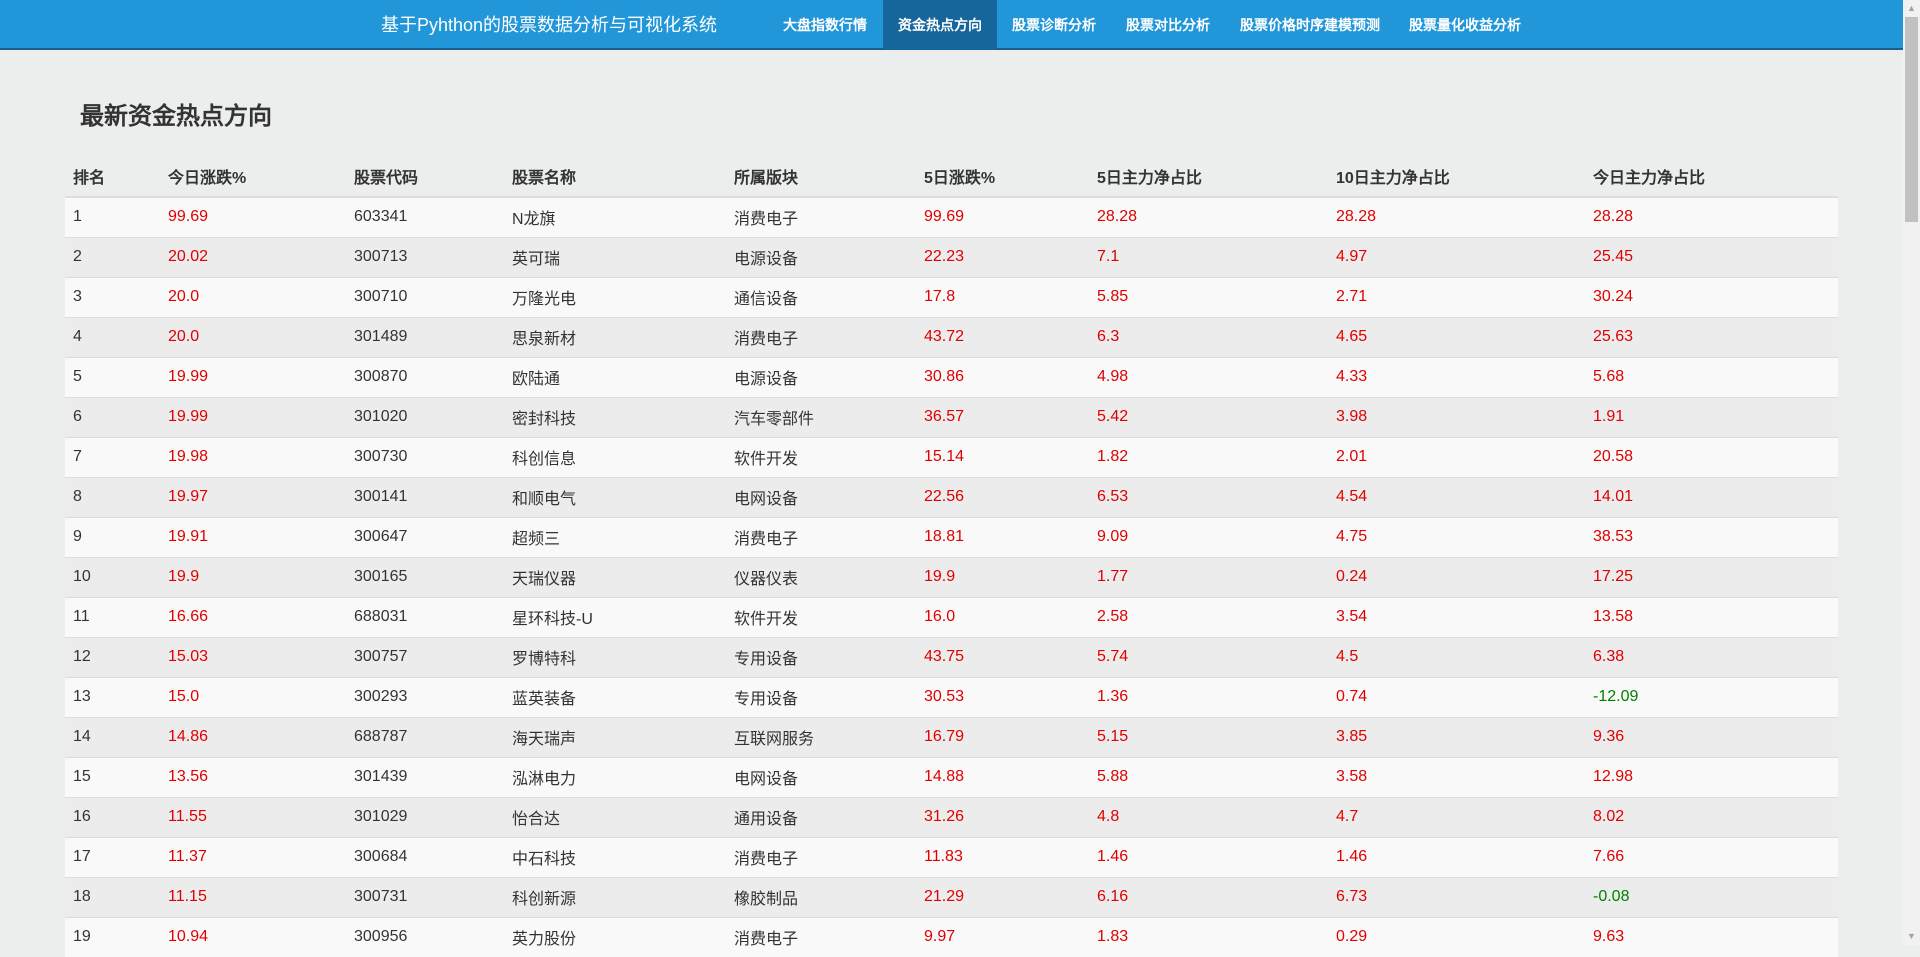 This screenshot has width=1920, height=957. What do you see at coordinates (253, 816) in the screenshot?
I see `table-cell: 11.55` at bounding box center [253, 816].